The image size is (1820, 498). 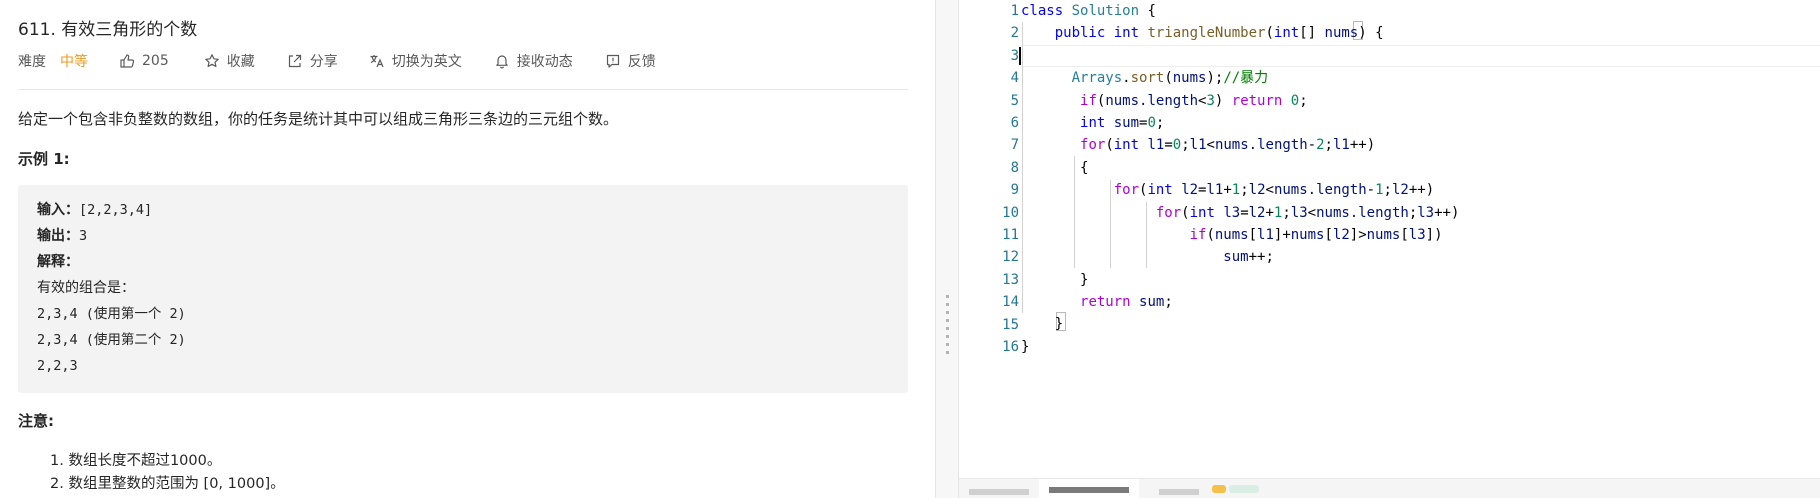 What do you see at coordinates (1014, 190) in the screenshot?
I see `line-number: 9` at bounding box center [1014, 190].